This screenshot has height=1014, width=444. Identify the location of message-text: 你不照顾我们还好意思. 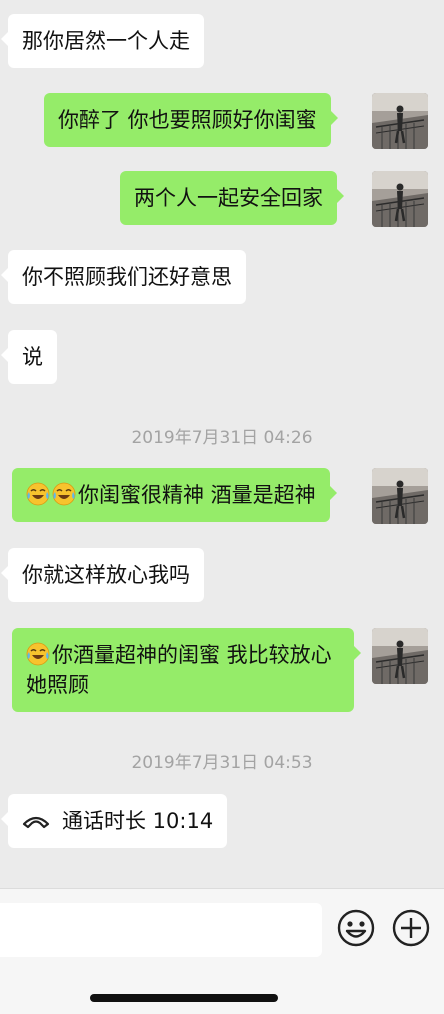
(127, 277).